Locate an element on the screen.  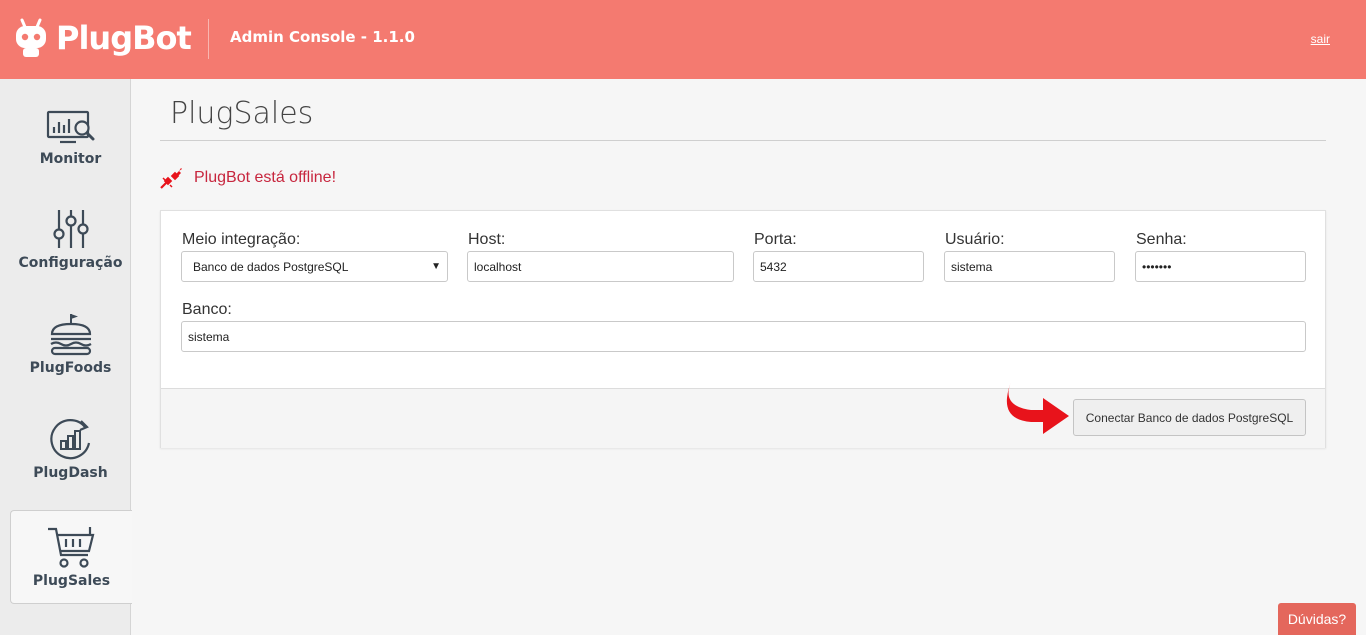
sliders-icon is located at coordinates (70, 229).